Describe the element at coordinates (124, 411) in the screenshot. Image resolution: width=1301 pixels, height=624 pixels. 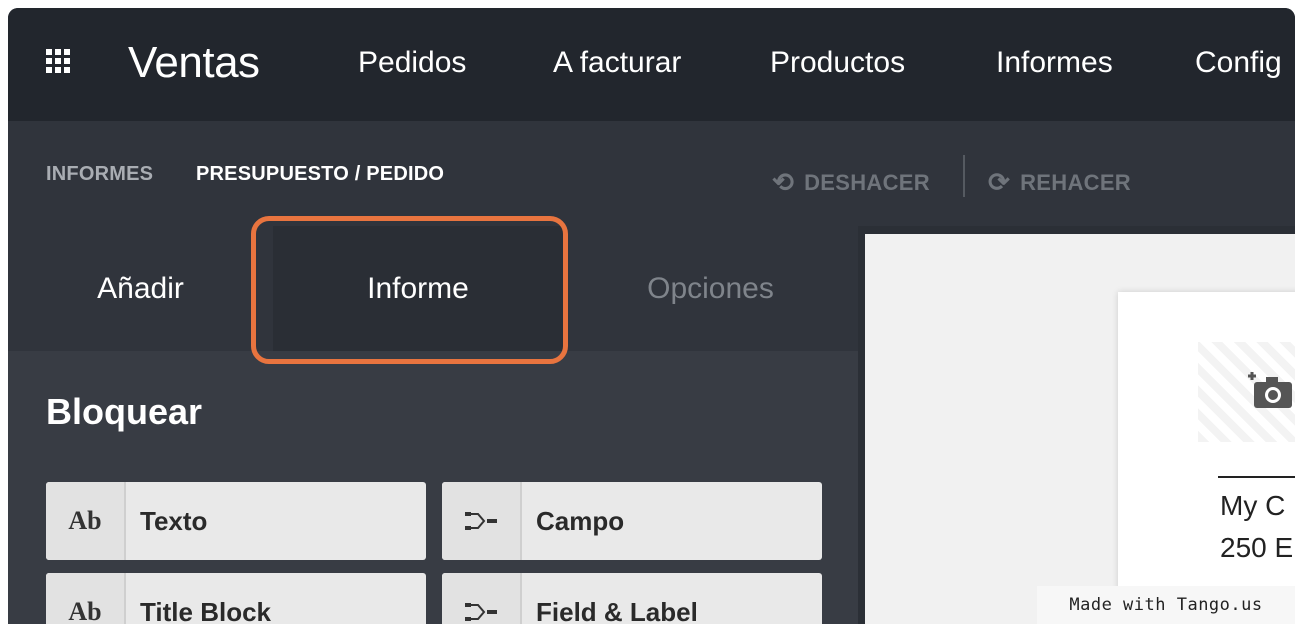
I see `section-title: Bloquear` at that location.